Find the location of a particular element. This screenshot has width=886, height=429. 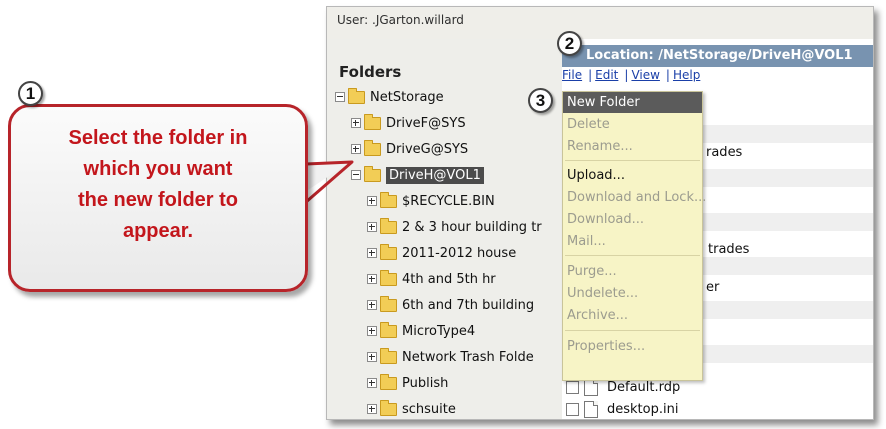

tree-label: schsuite is located at coordinates (429, 409).